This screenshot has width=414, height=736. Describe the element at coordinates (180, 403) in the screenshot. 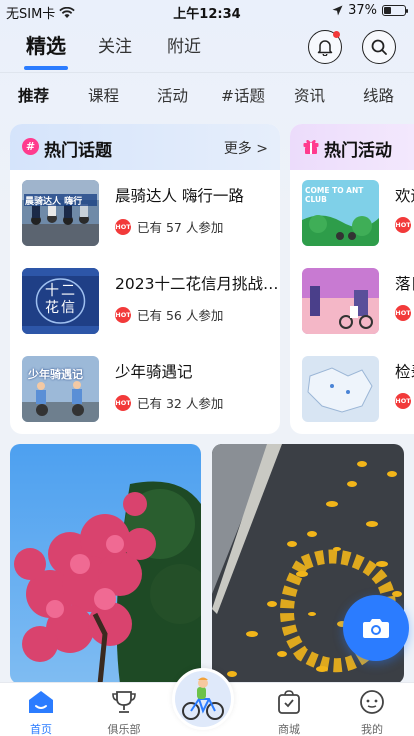

I see `participants-count: 已有 32 人参加` at that location.